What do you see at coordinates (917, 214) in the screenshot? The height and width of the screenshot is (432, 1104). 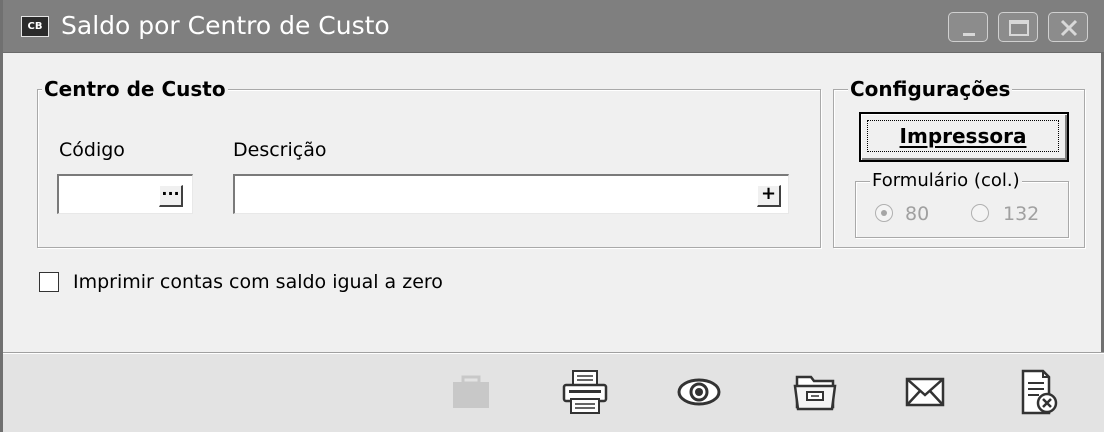 I see `radio-80-label: 80` at bounding box center [917, 214].